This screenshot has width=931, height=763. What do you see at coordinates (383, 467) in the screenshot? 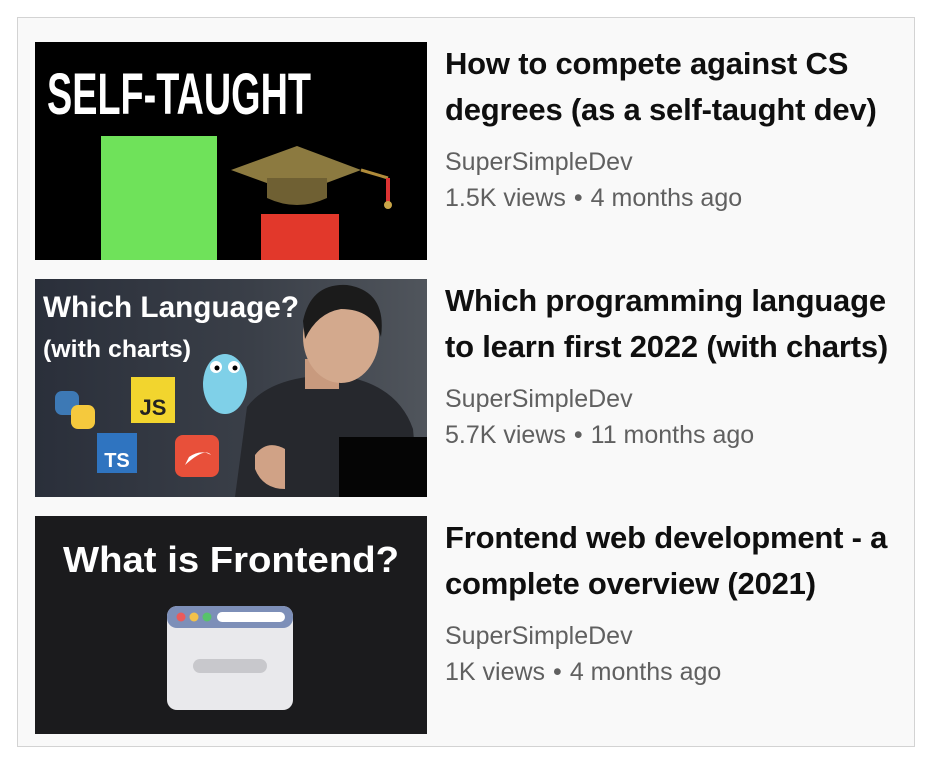
I see `blackout-box` at bounding box center [383, 467].